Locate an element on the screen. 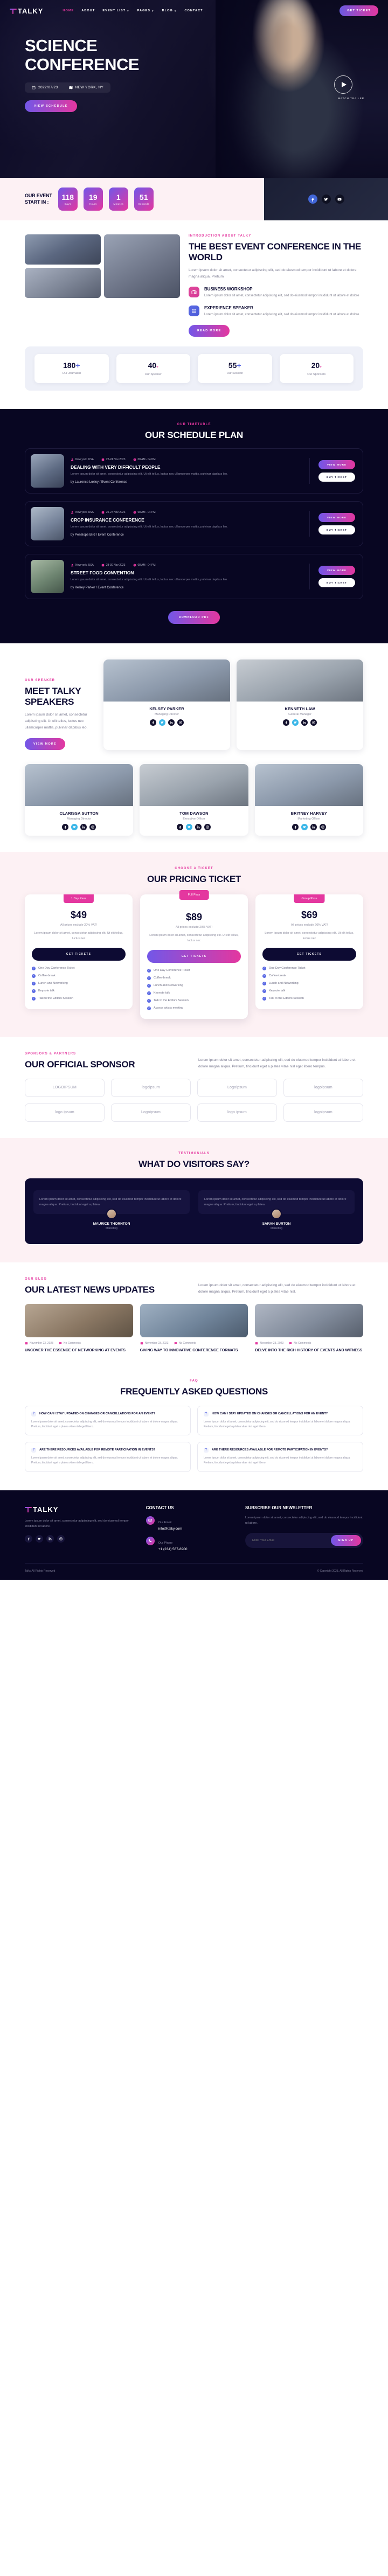  nav-item-pages: PAGES ▼ is located at coordinates (146, 10).